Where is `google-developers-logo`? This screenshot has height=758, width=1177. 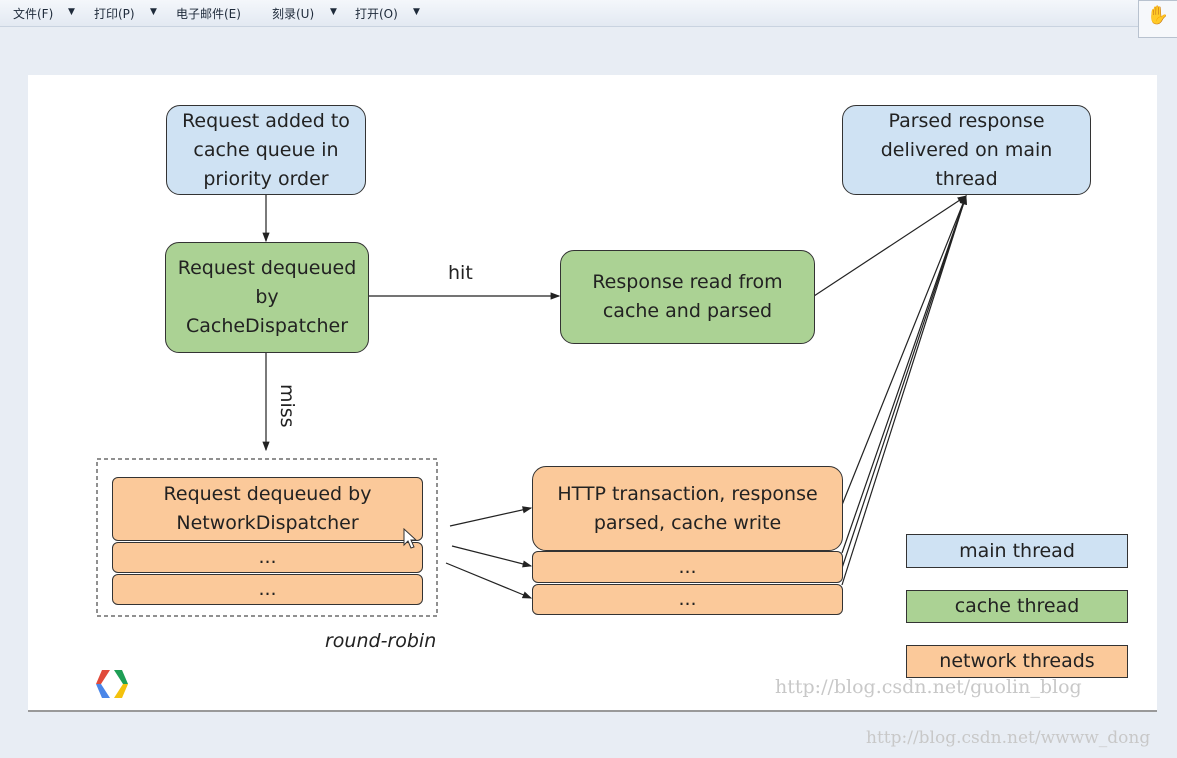 google-developers-logo is located at coordinates (112, 684).